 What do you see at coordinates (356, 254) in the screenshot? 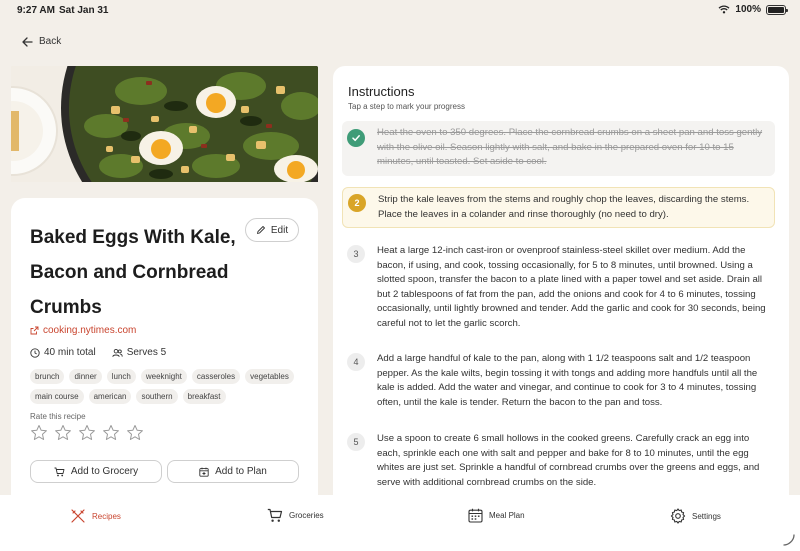
I see `step-number: 3` at bounding box center [356, 254].